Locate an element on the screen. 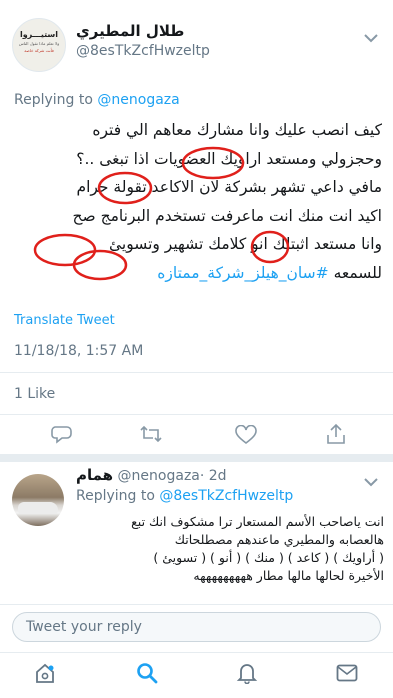  car-image is located at coordinates (38, 508).